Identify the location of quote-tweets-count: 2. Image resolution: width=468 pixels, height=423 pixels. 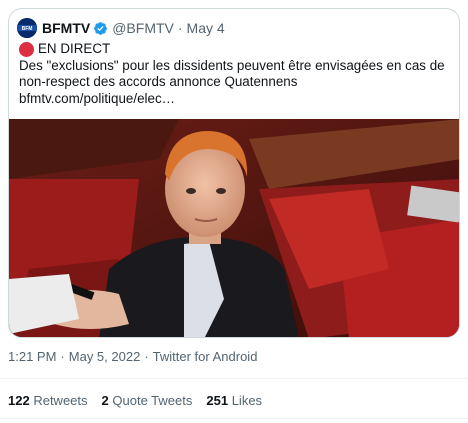
(105, 400).